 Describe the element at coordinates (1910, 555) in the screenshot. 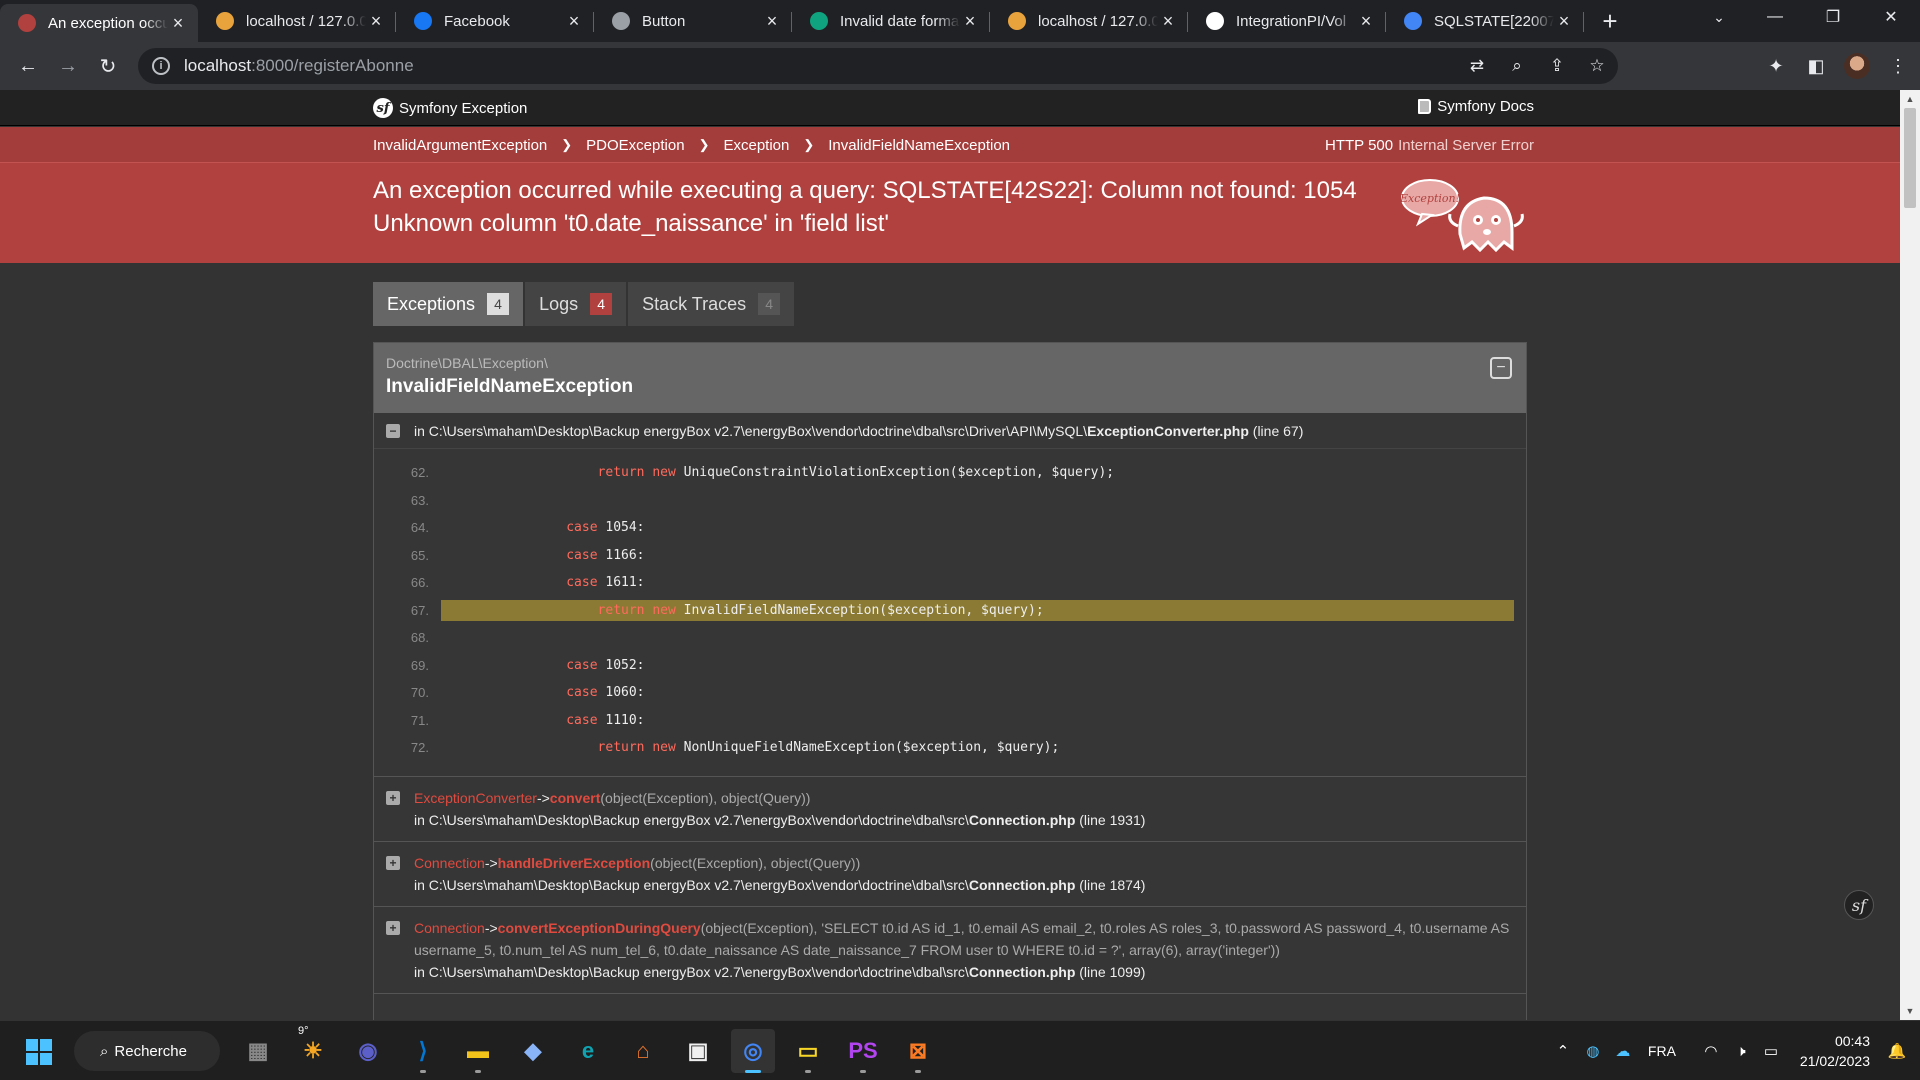

I see `page-scrollbar: ▲ ▼` at that location.